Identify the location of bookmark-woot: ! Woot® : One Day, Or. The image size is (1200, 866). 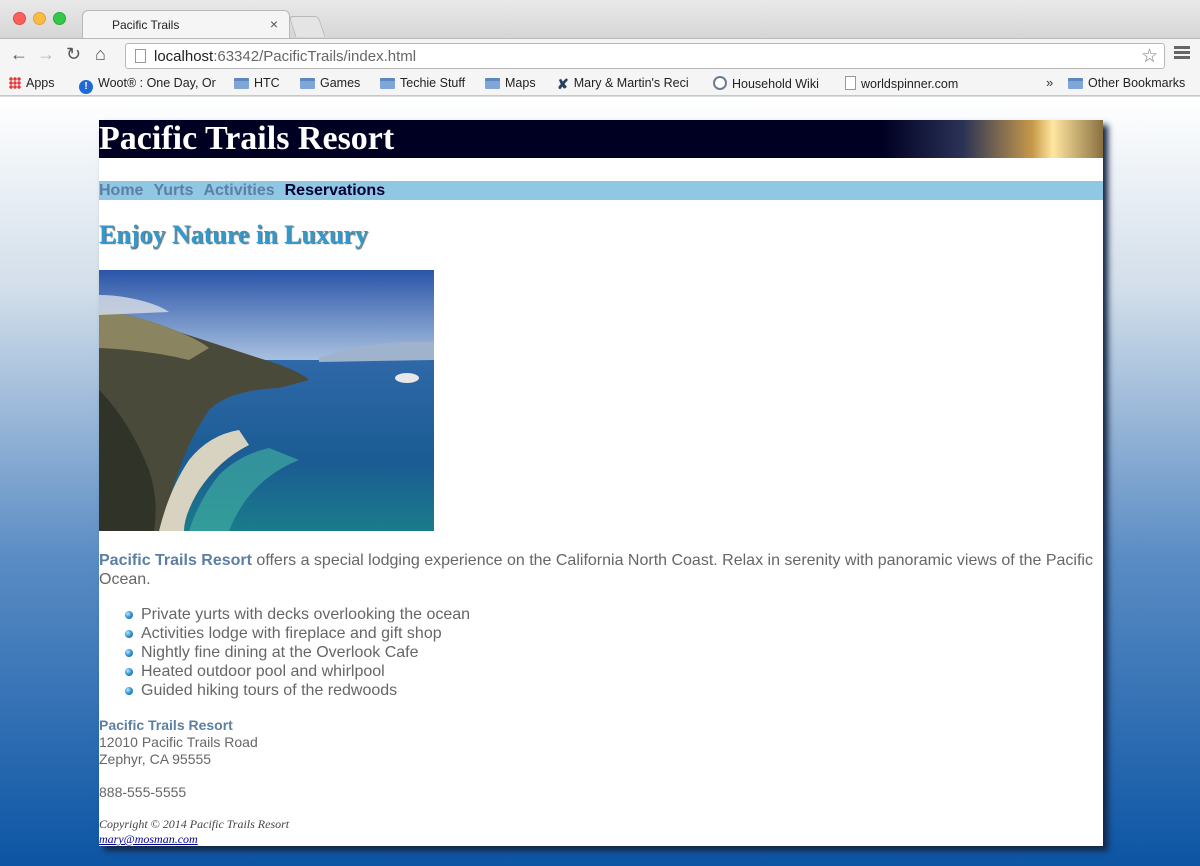
(147, 85).